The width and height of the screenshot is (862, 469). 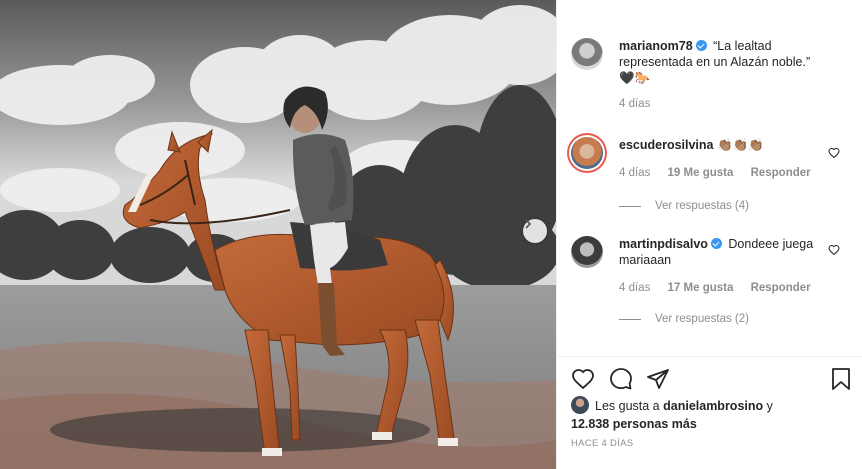 What do you see at coordinates (740, 145) in the screenshot?
I see `comment-body: 👏🏽👏🏽👏🏽` at bounding box center [740, 145].